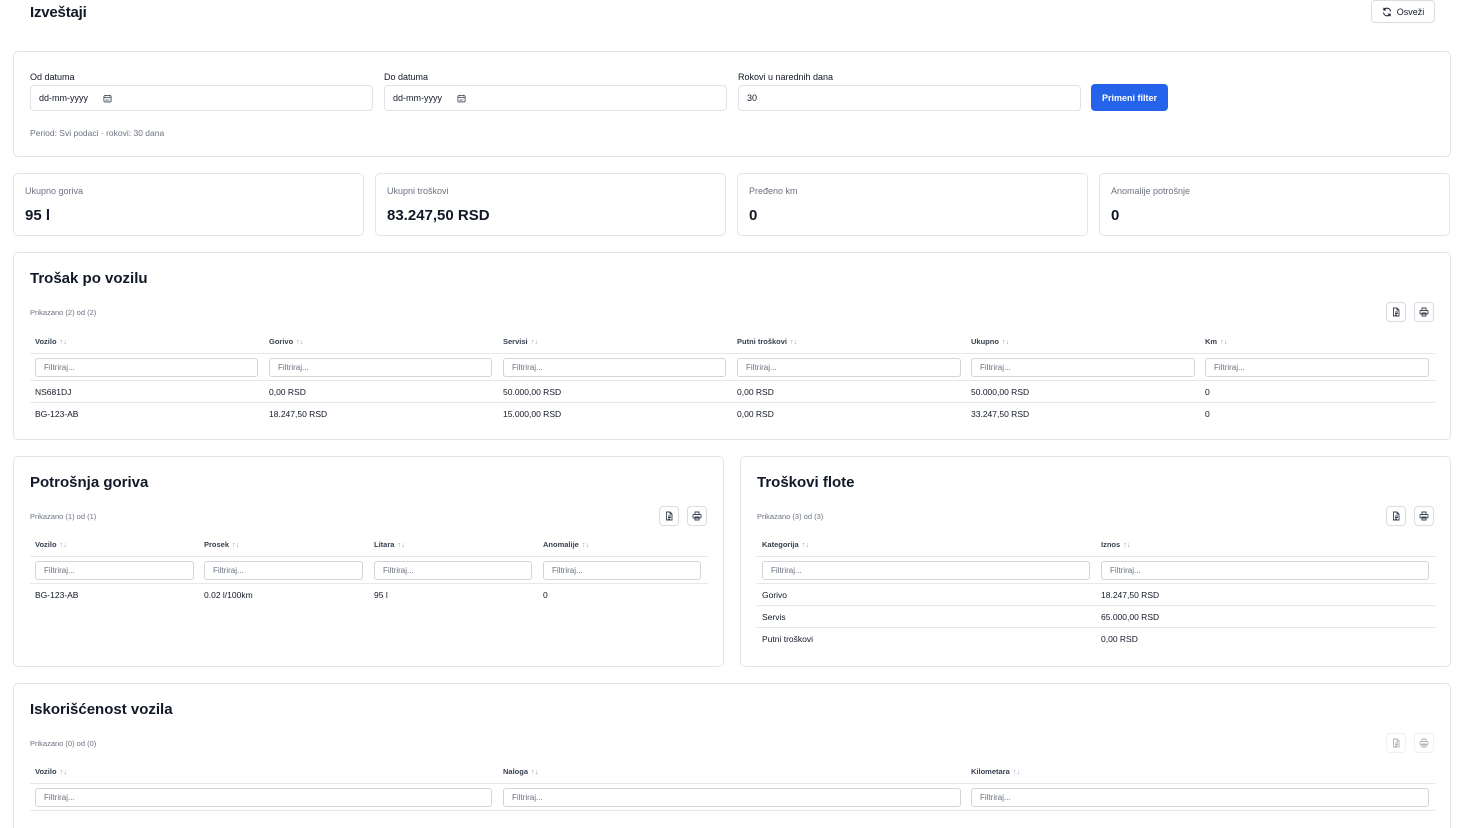 The width and height of the screenshot is (1462, 828). Describe the element at coordinates (566, 544) in the screenshot. I see `column-header: Anomalije ↑↓` at that location.